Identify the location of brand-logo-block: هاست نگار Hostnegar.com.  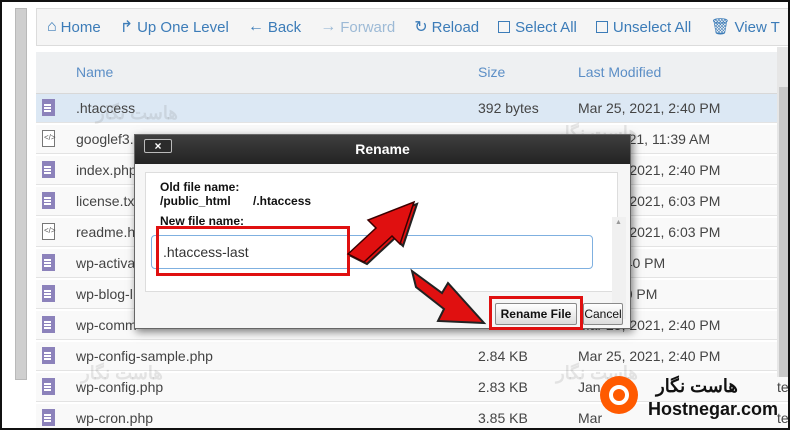
(689, 399).